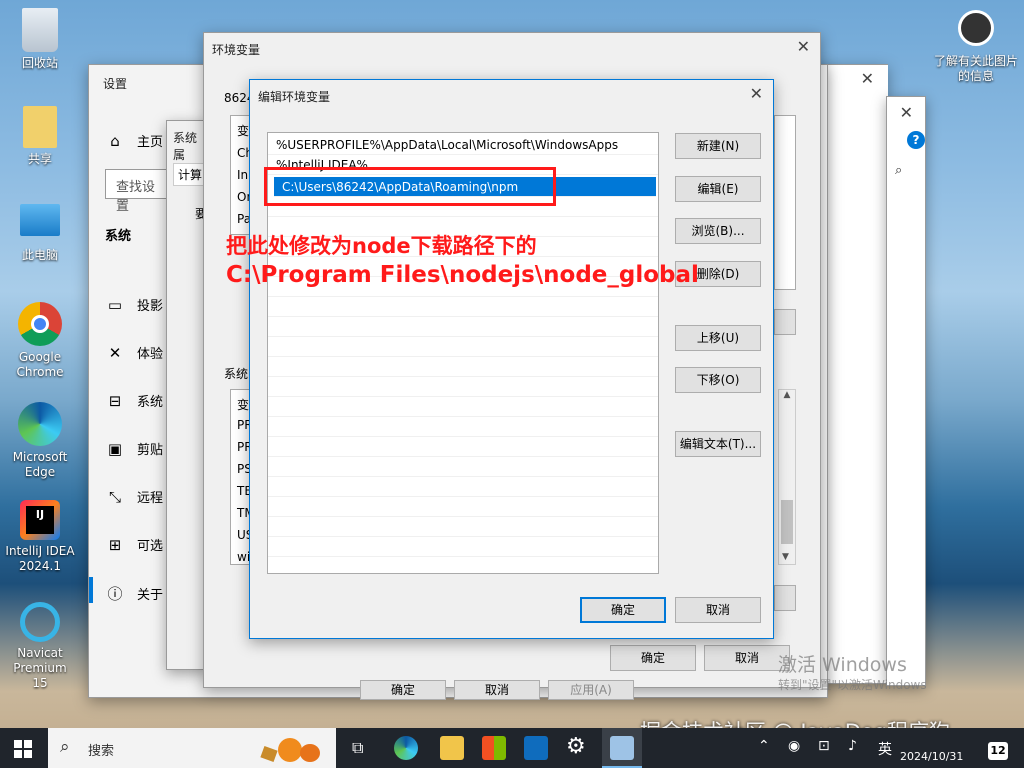 This screenshot has width=1024, height=768. What do you see at coordinates (623, 610) in the screenshot?
I see `edit-ok-button: 确定` at bounding box center [623, 610].